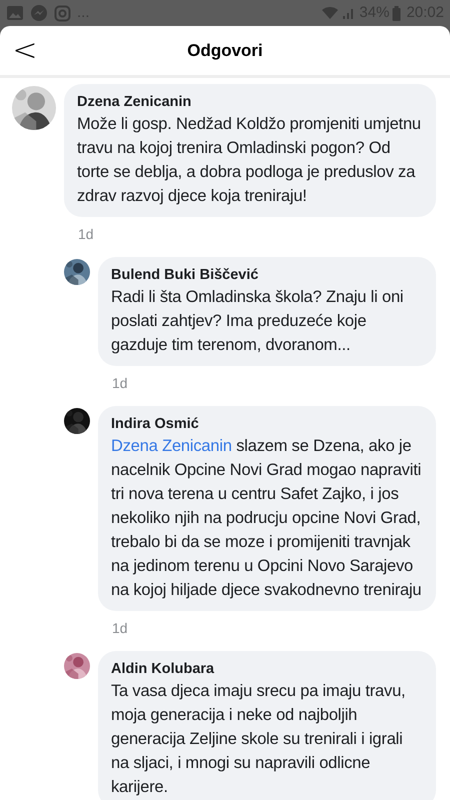  Describe the element at coordinates (225, 51) in the screenshot. I see `page-title: Odgovori` at that location.